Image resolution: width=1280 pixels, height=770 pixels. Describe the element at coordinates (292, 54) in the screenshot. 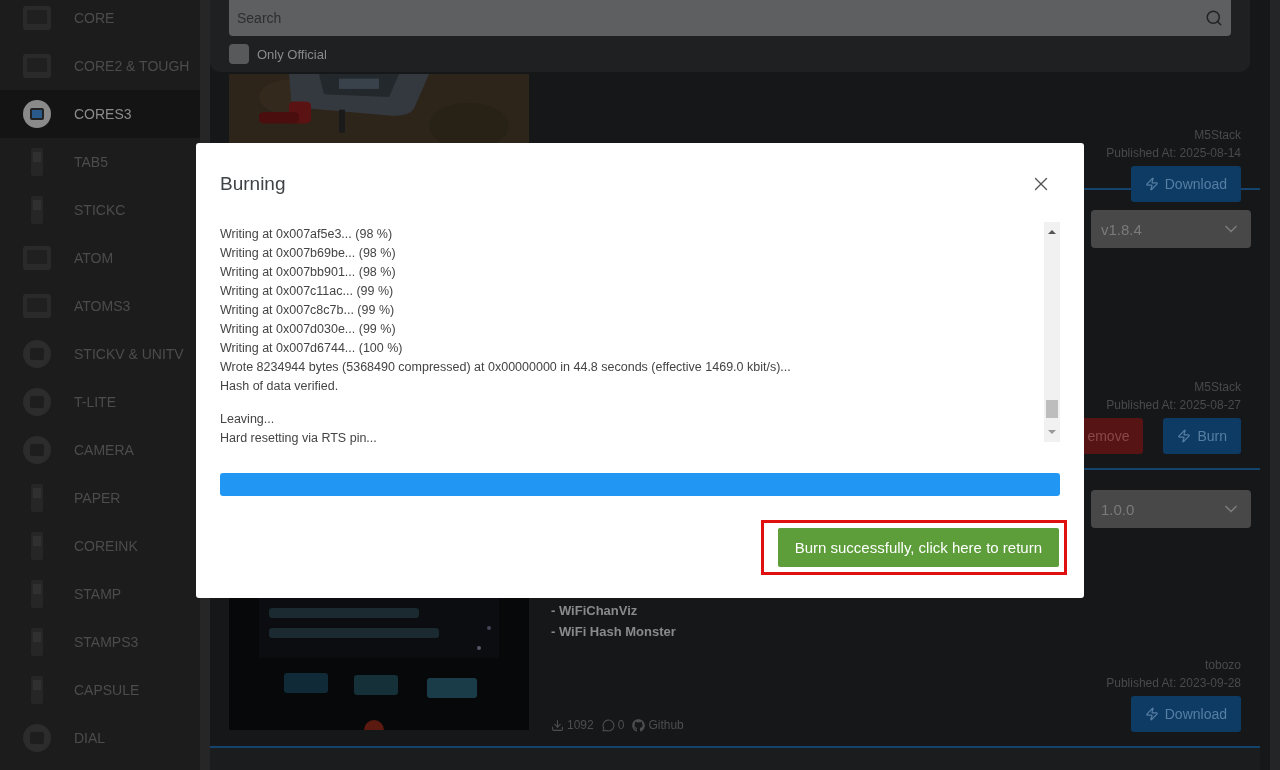

I see `checkbox-label: Only Official` at that location.